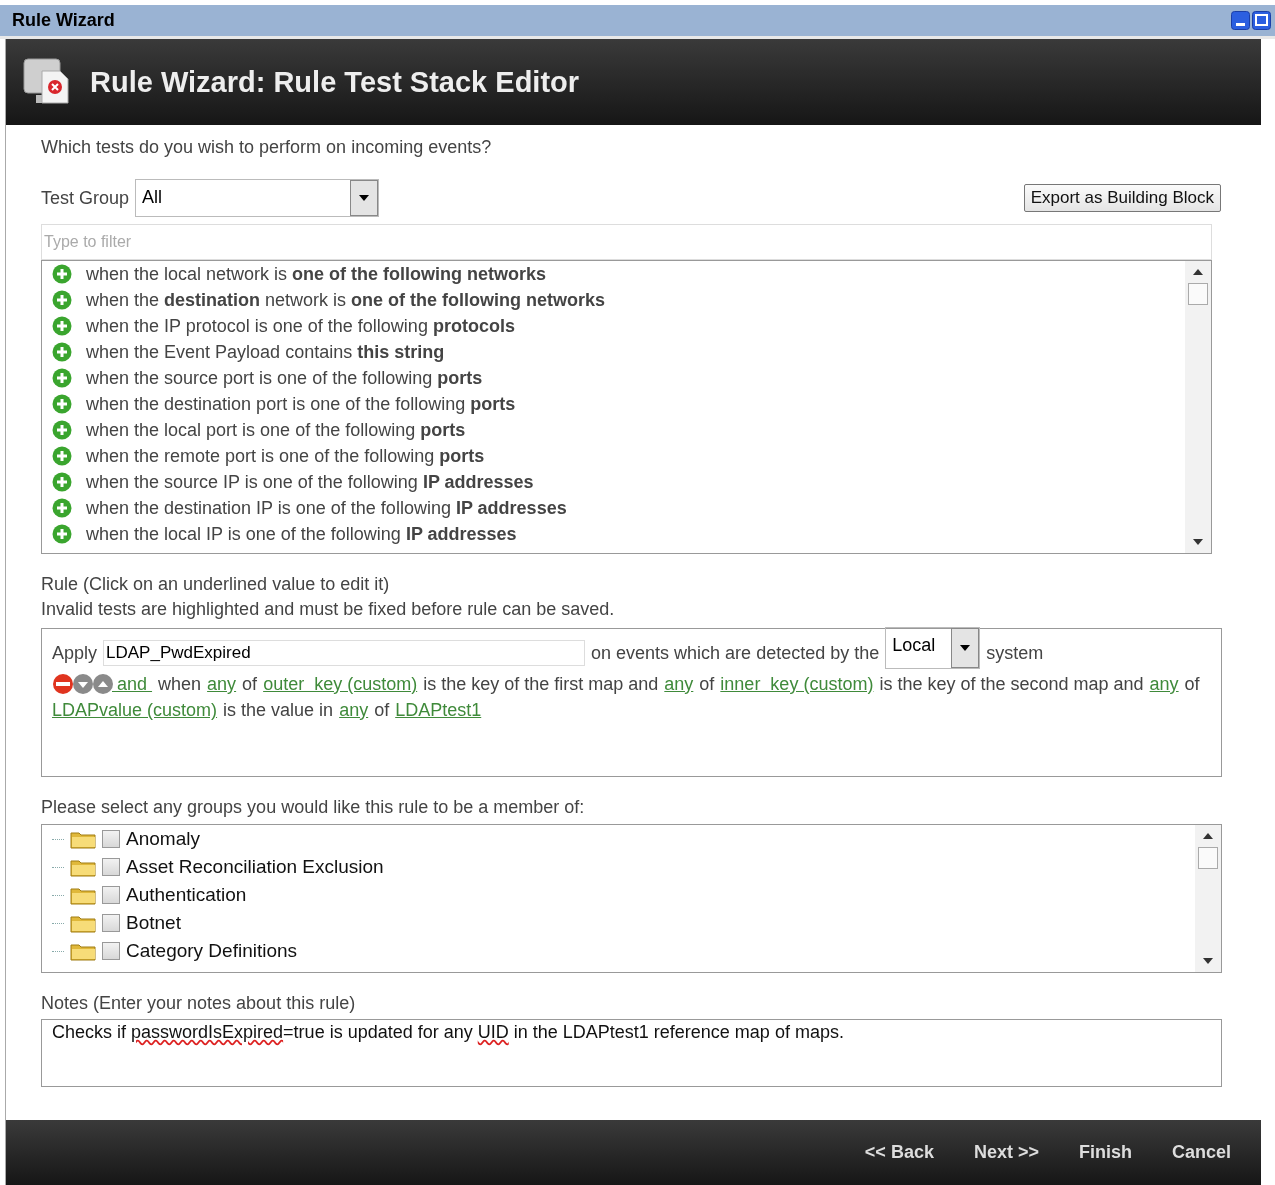 This screenshot has height=1185, width=1275. Describe the element at coordinates (335, 82) in the screenshot. I see `dialog-title: Rule Wizard: Rule Test Stack Editor` at that location.